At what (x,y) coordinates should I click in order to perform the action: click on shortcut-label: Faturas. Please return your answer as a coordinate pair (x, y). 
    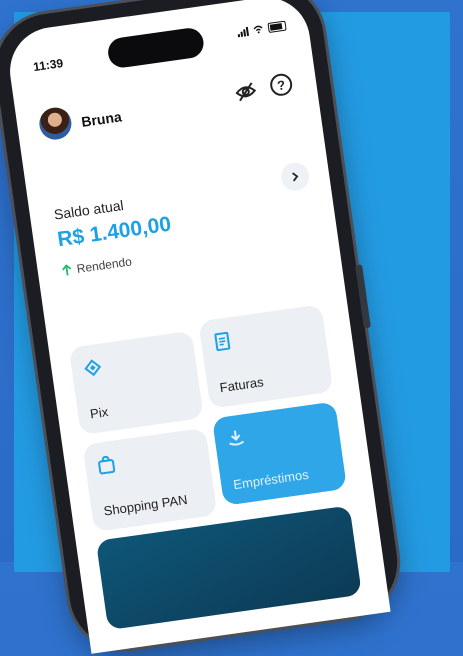
    Looking at the image, I should click on (241, 385).